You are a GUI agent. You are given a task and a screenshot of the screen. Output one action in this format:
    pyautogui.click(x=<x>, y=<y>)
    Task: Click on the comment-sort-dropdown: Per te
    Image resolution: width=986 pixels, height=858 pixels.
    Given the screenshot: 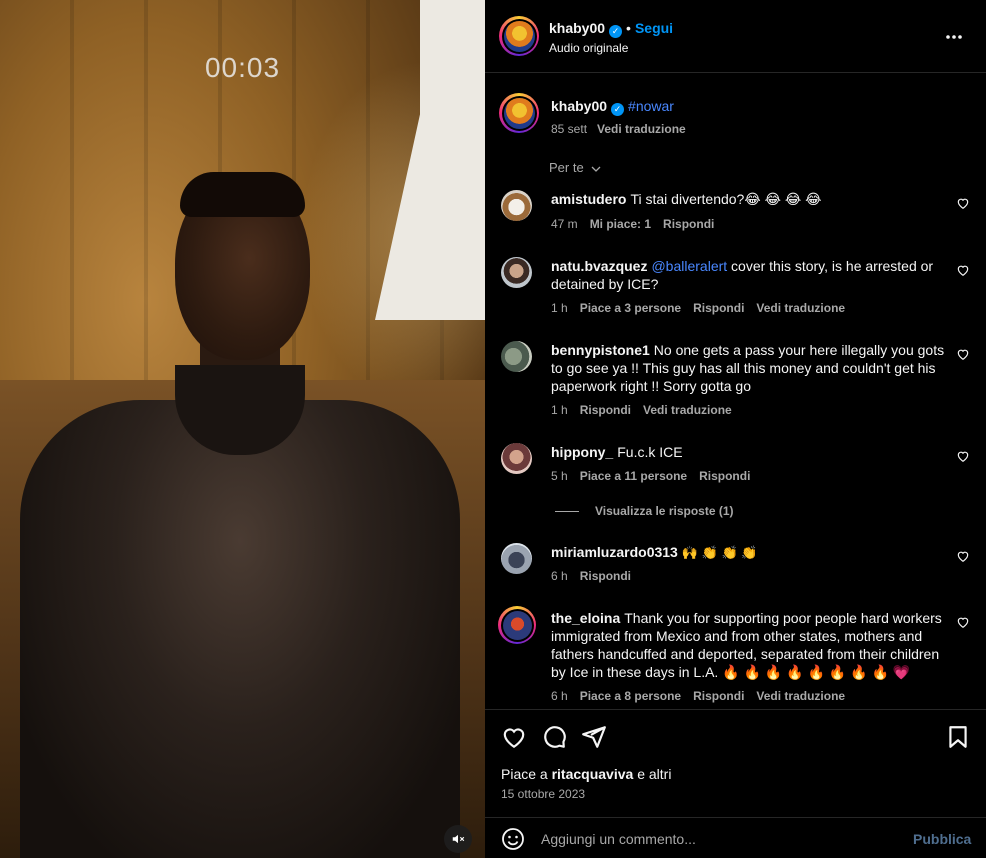 What is the action you would take?
    pyautogui.click(x=575, y=167)
    